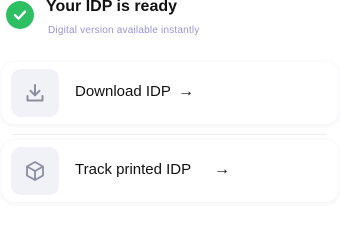 The image size is (340, 240). I want to click on package-icon-tile, so click(35, 171).